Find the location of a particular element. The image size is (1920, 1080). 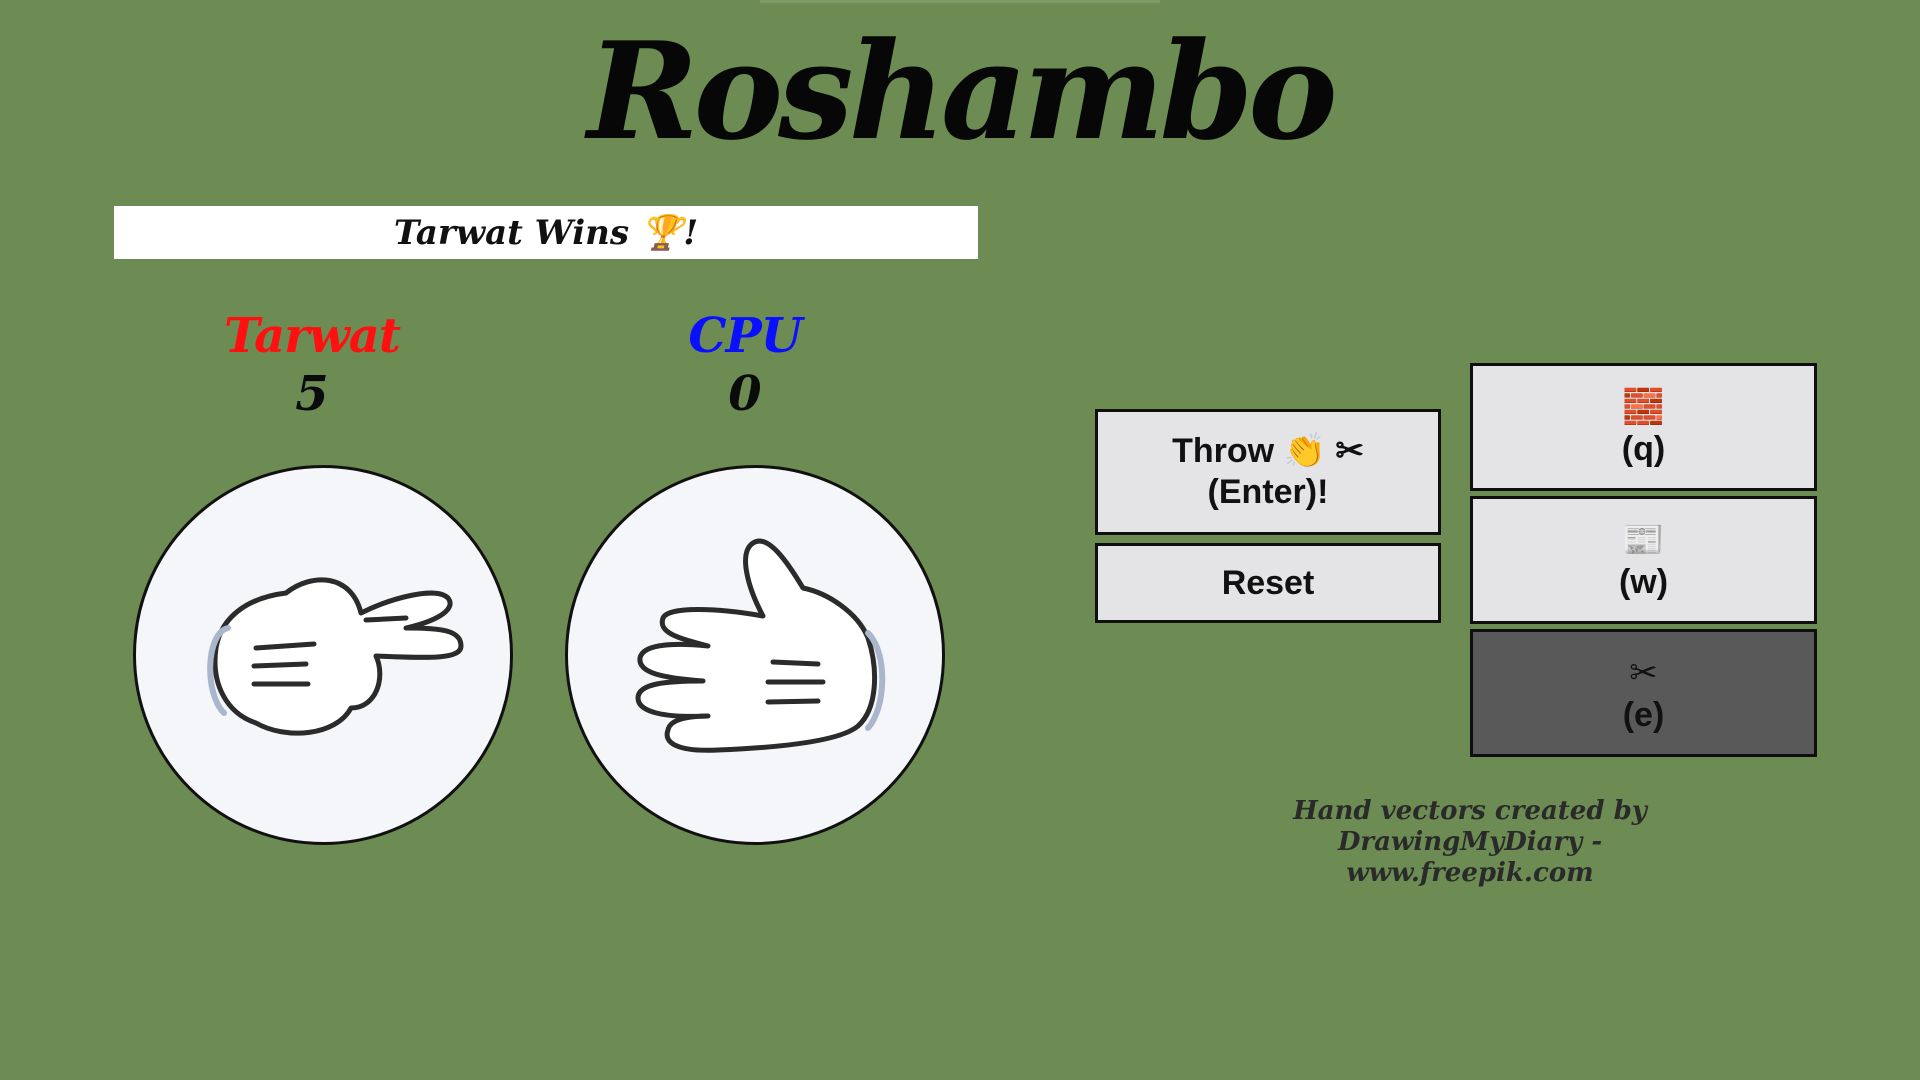

result-text: Tarwat Wins 🏆! is located at coordinates (546, 232).